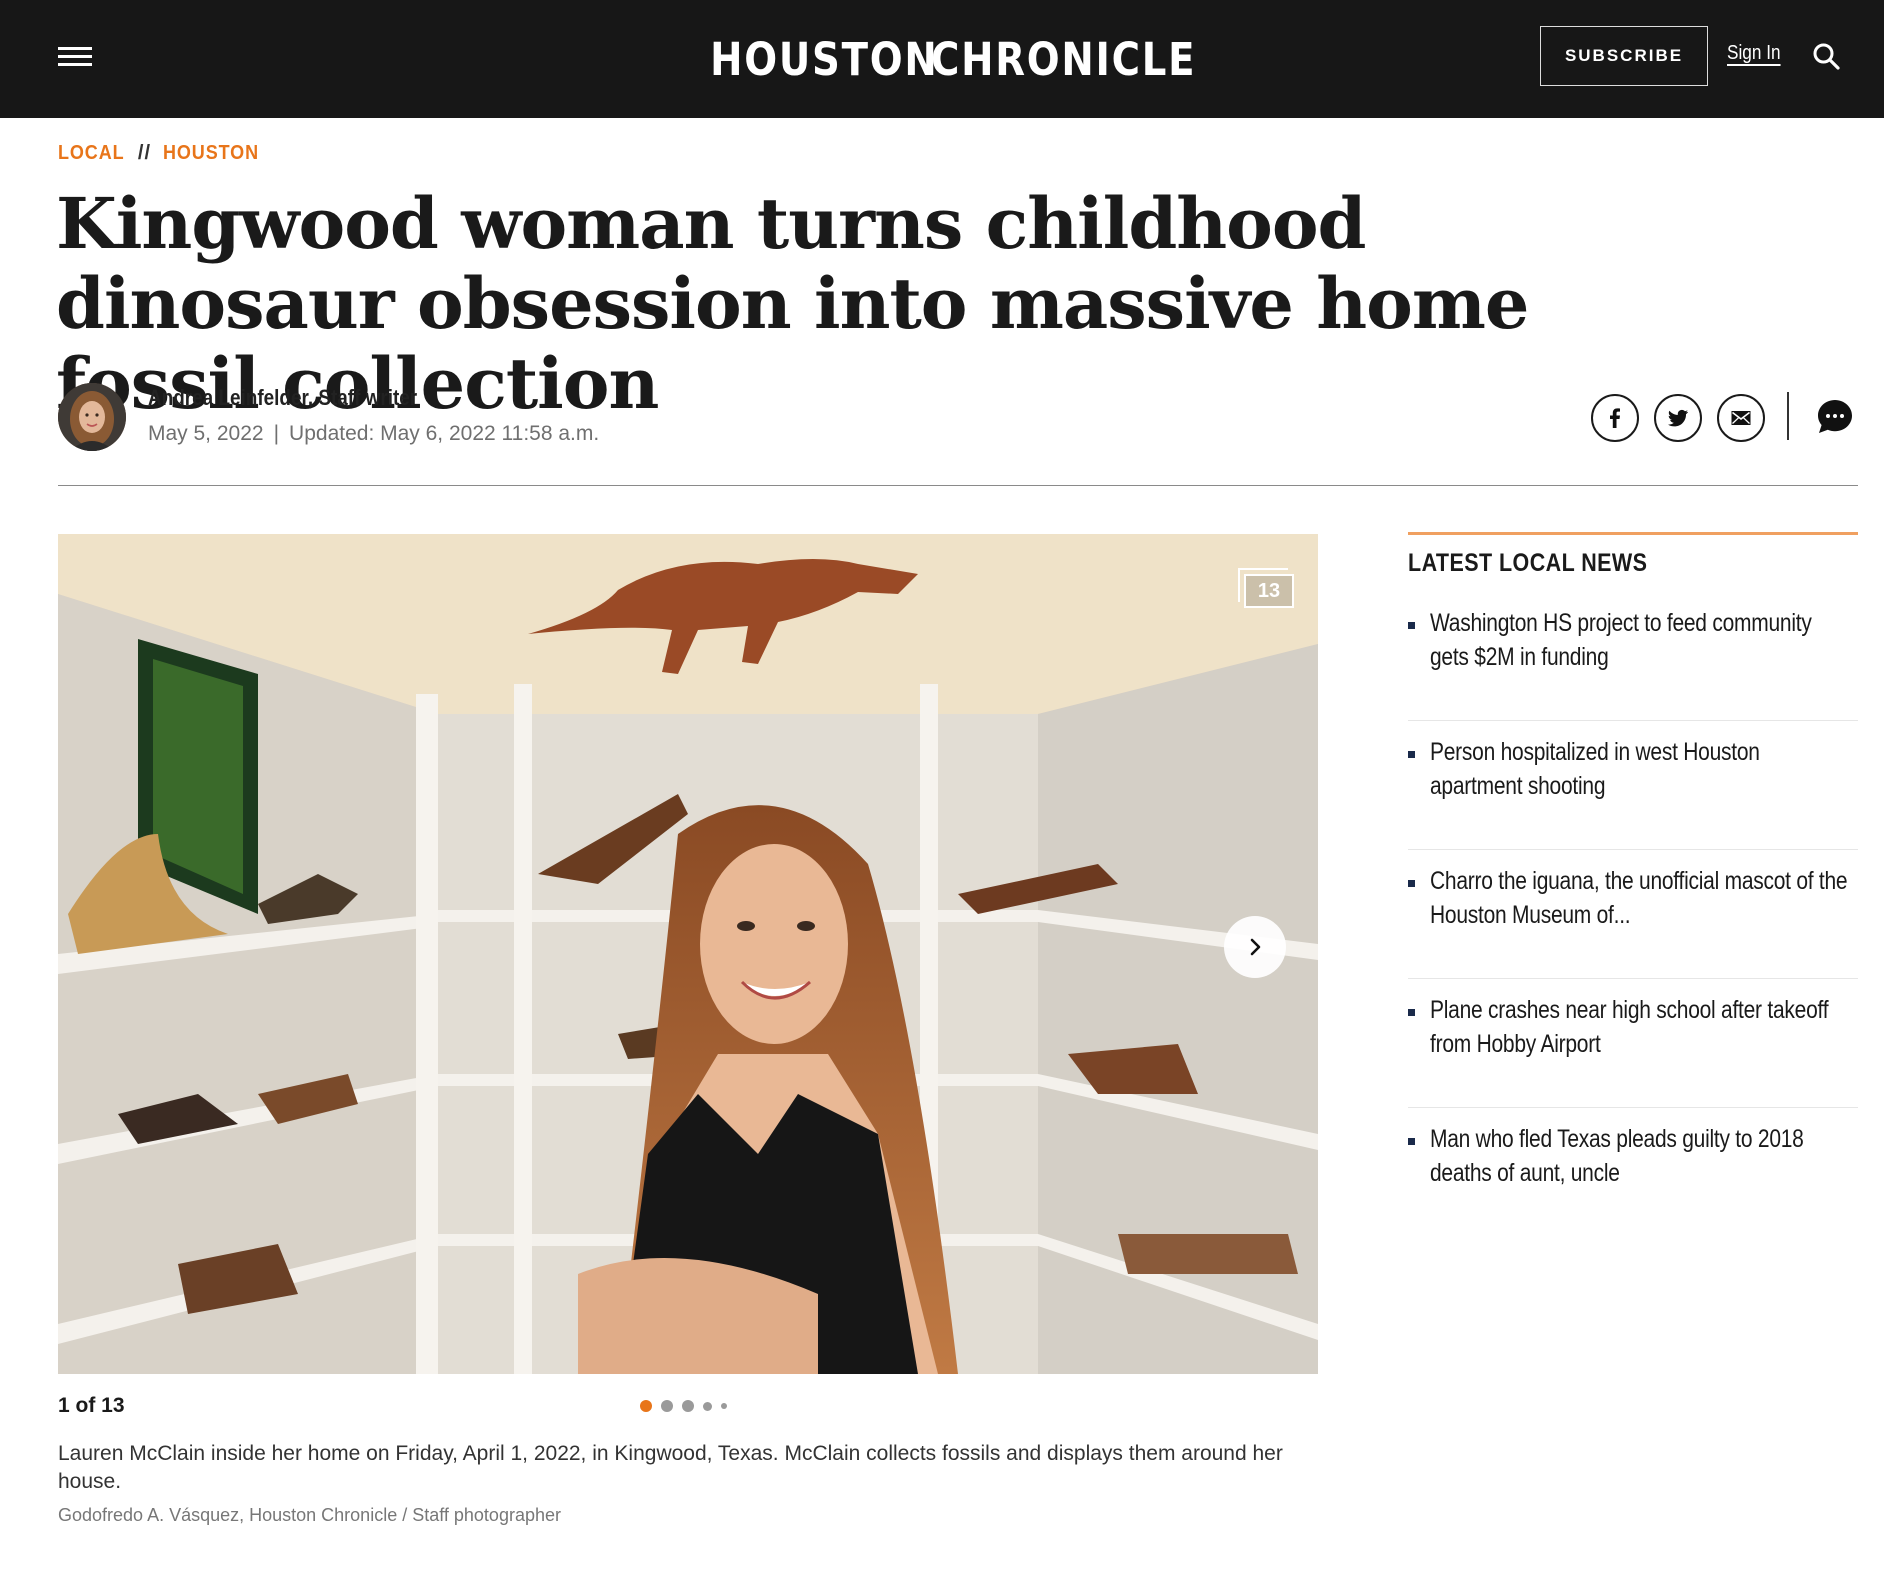 This screenshot has width=1884, height=1588. What do you see at coordinates (824, 59) in the screenshot?
I see `logo-text-houston: HOUSTON` at bounding box center [824, 59].